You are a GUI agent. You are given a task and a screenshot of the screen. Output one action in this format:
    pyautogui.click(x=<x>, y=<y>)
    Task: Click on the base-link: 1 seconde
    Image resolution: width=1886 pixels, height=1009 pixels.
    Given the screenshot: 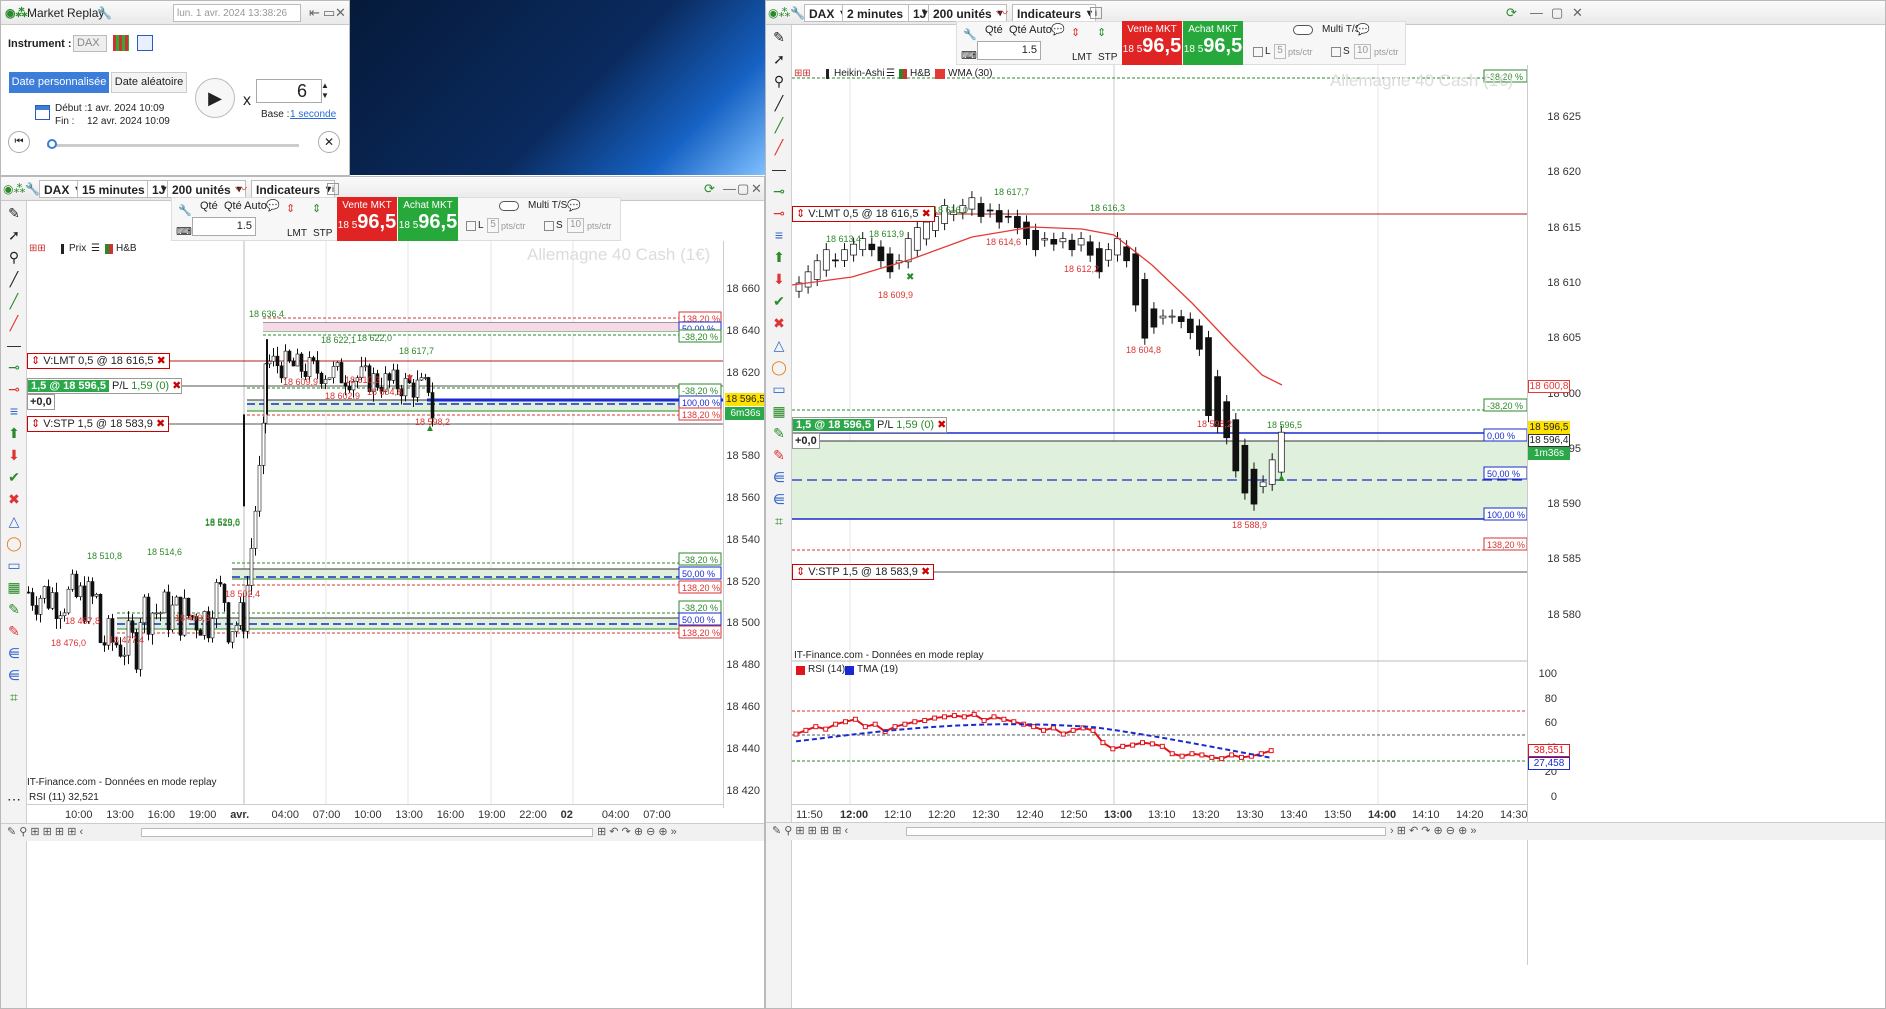 What is the action you would take?
    pyautogui.click(x=313, y=114)
    